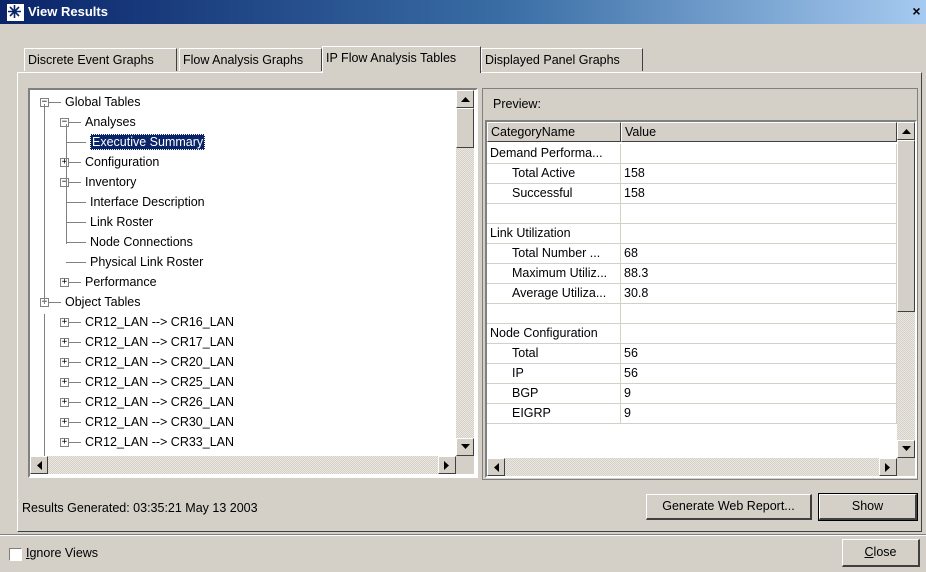 Image resolution: width=926 pixels, height=572 pixels. Describe the element at coordinates (15, 554) in the screenshot. I see `ignore-views-checkbox` at that location.